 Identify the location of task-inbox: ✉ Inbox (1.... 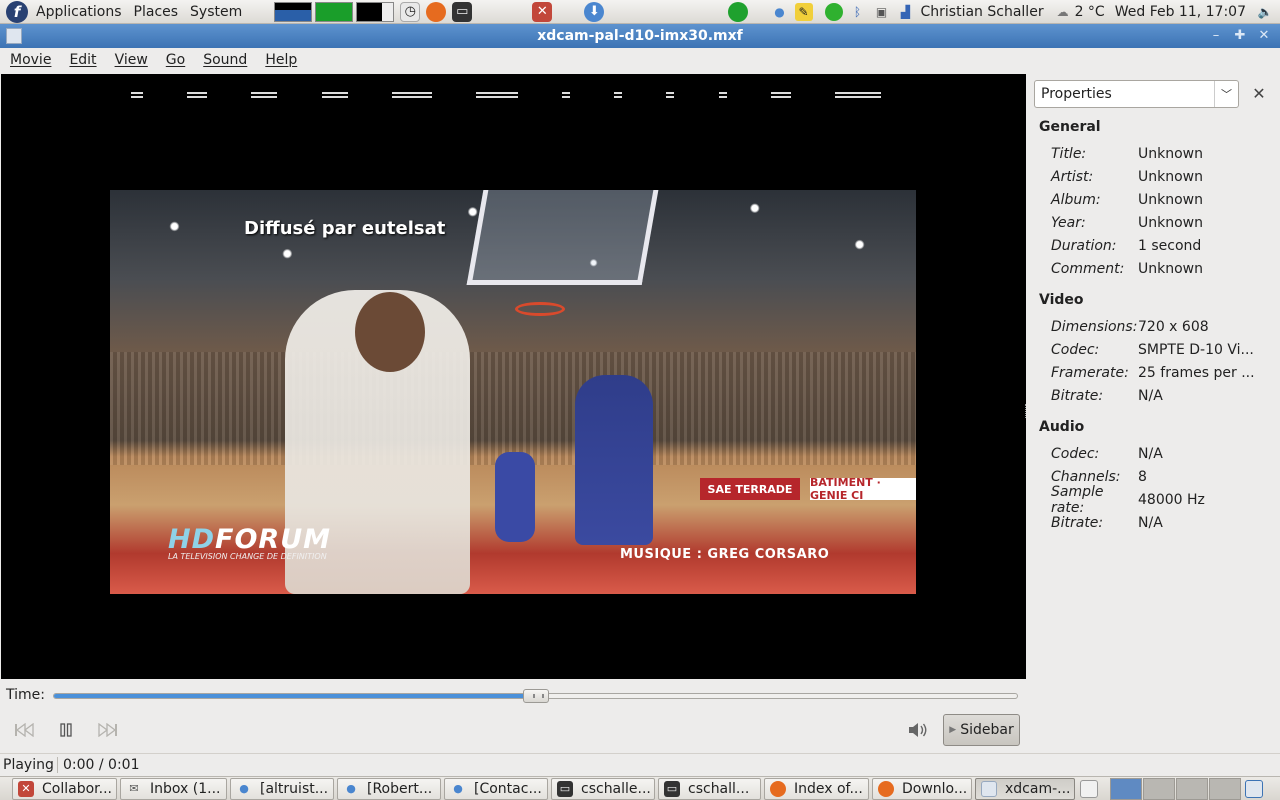
(173, 788).